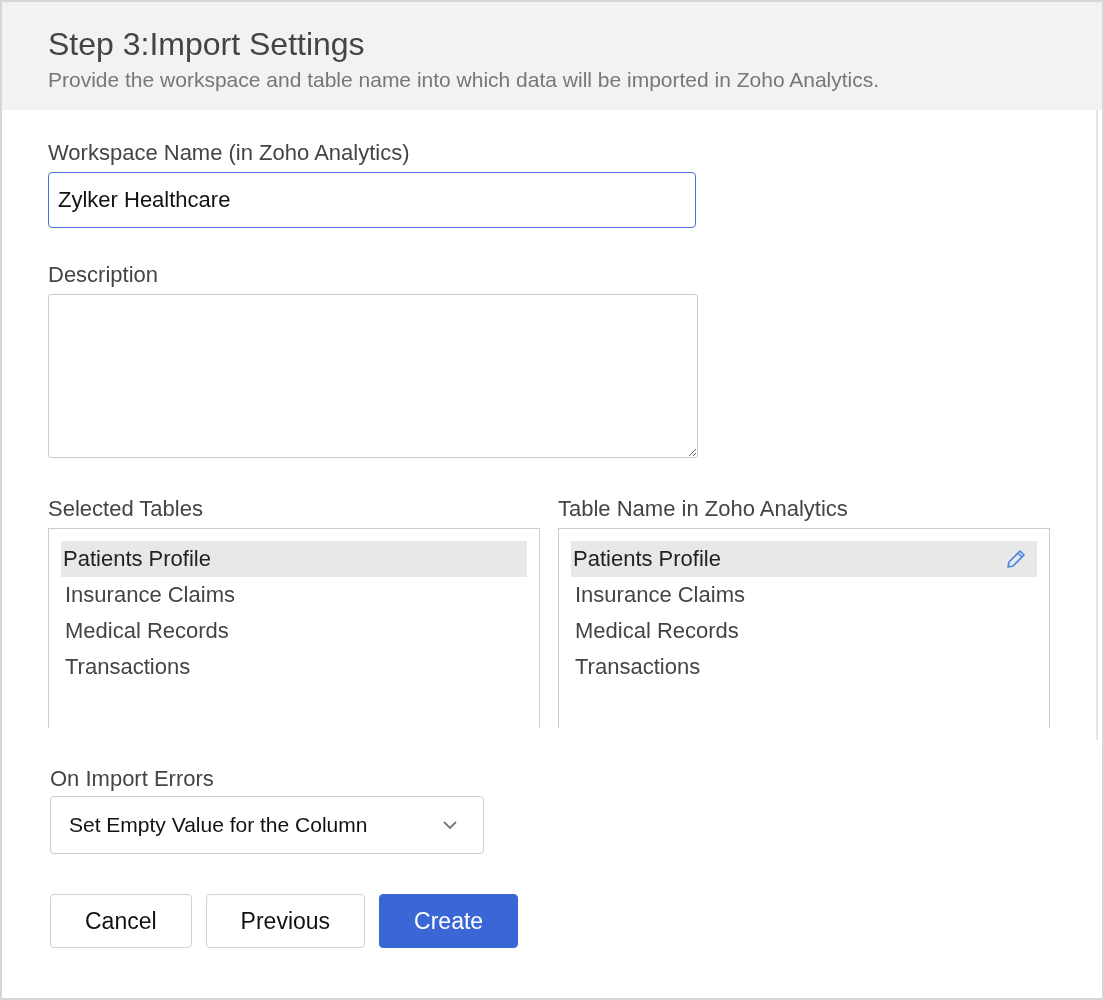 Image resolution: width=1104 pixels, height=1000 pixels. I want to click on import-errors-dropdown: Set Empty Value for the Column, so click(267, 825).